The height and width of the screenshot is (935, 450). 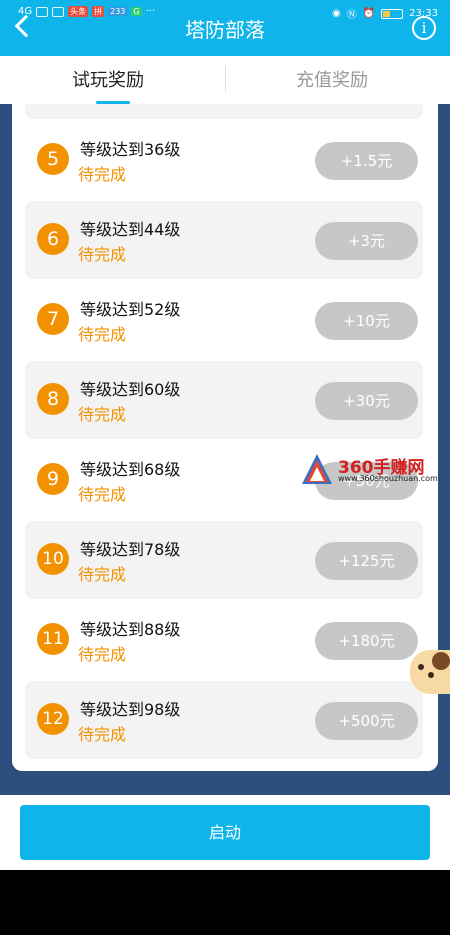 What do you see at coordinates (130, 549) in the screenshot?
I see `task-title: 等级达到78级` at bounding box center [130, 549].